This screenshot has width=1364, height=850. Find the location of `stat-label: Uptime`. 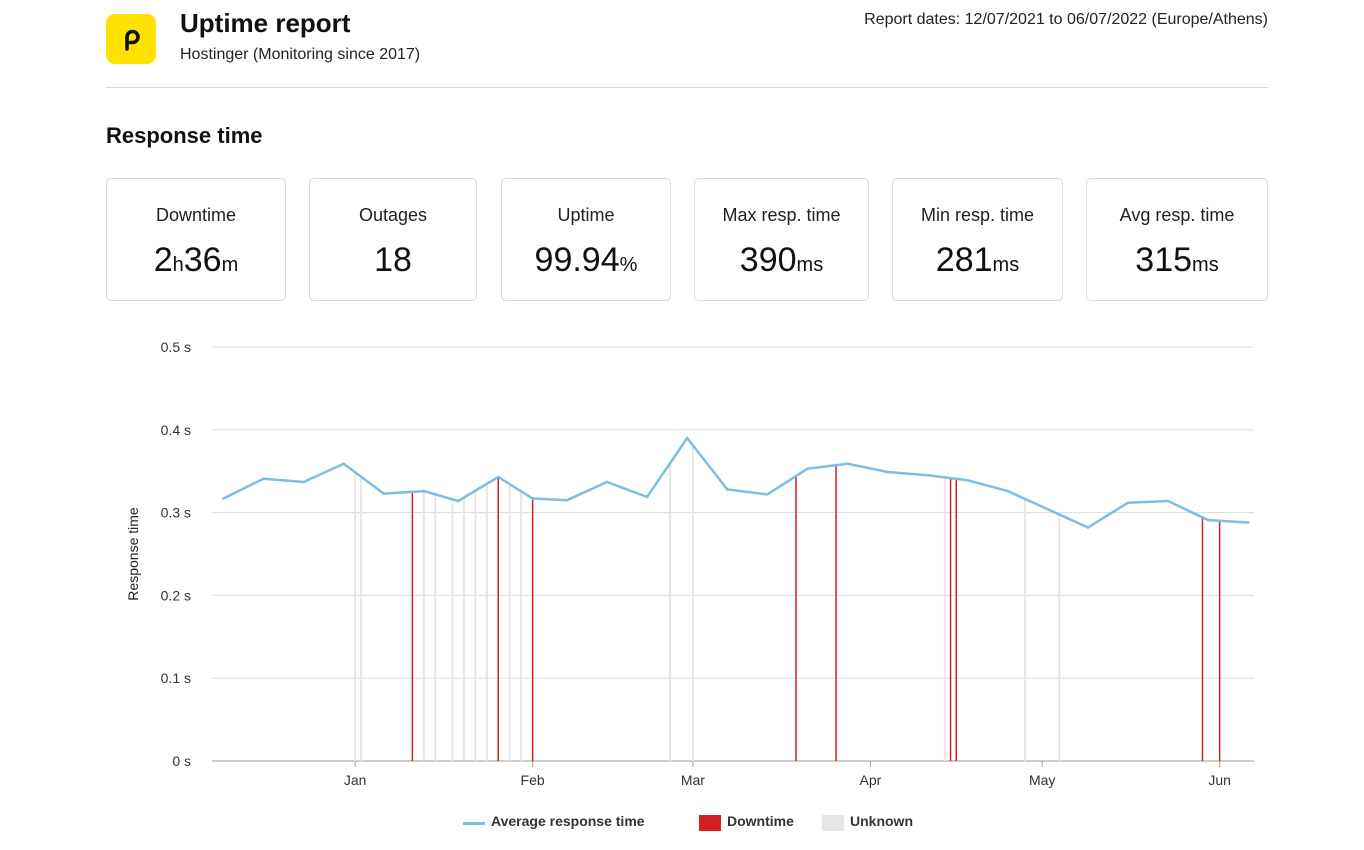

stat-label: Uptime is located at coordinates (586, 215).